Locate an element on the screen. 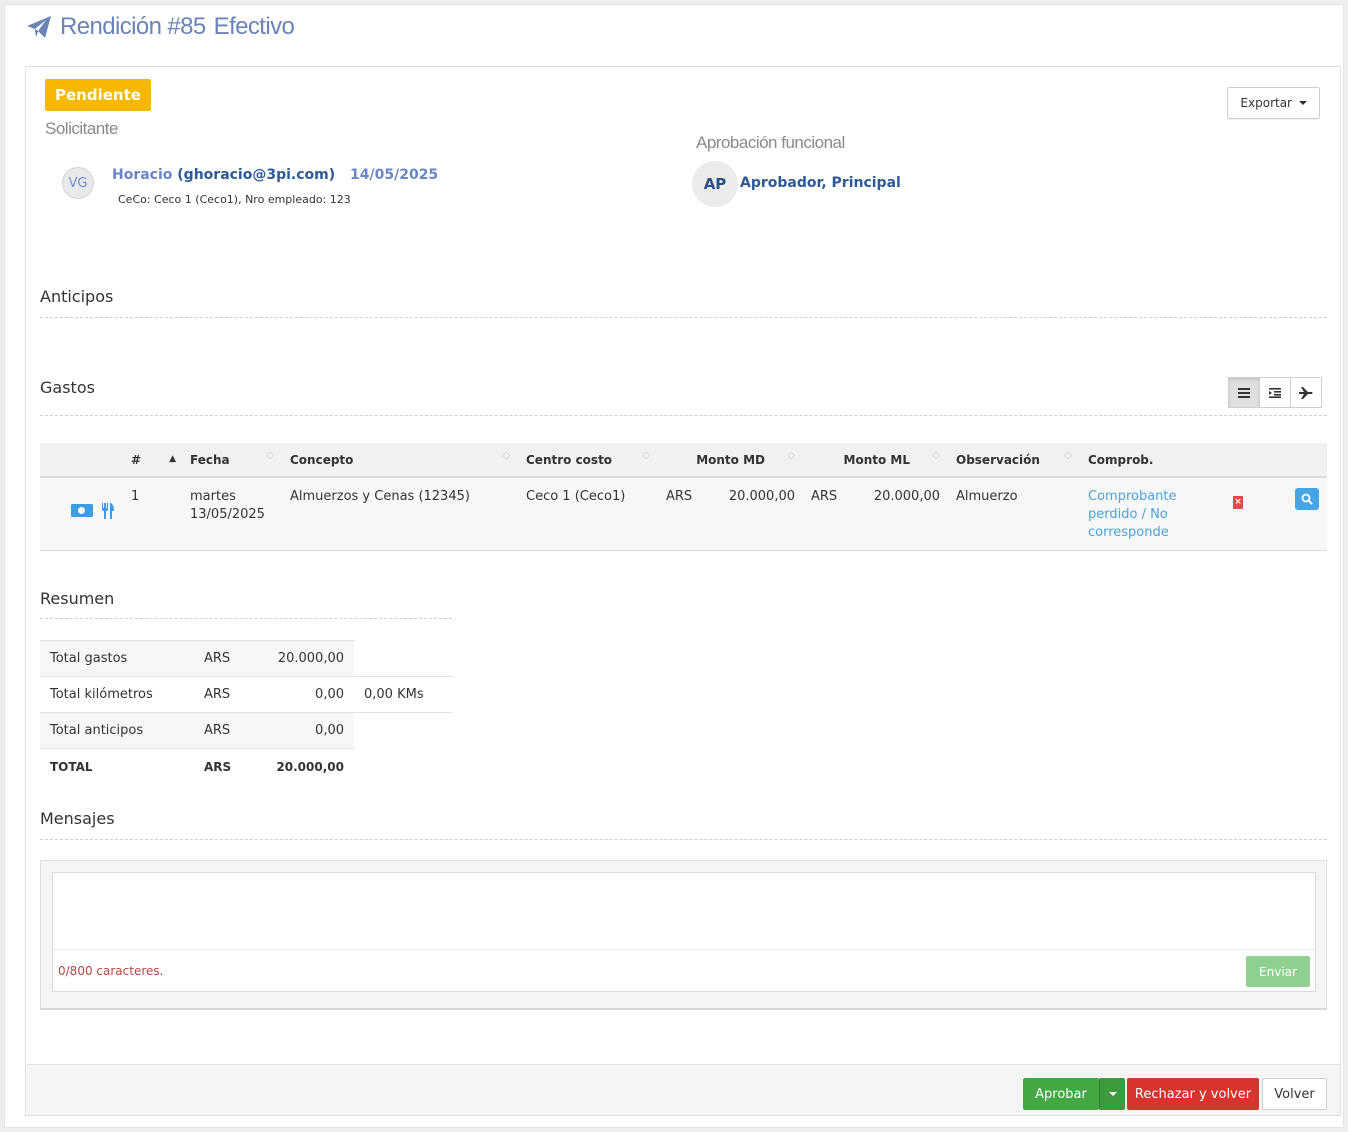  money-icon is located at coordinates (81, 510).